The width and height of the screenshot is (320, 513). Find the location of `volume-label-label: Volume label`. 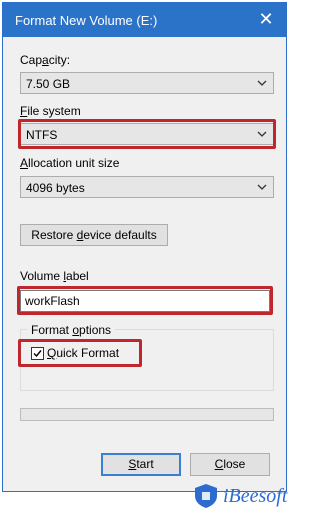

volume-label-label: Volume label is located at coordinates (54, 276).